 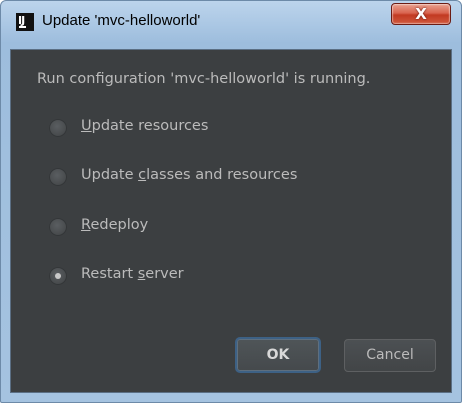 I want to click on close-button: X, so click(x=421, y=14).